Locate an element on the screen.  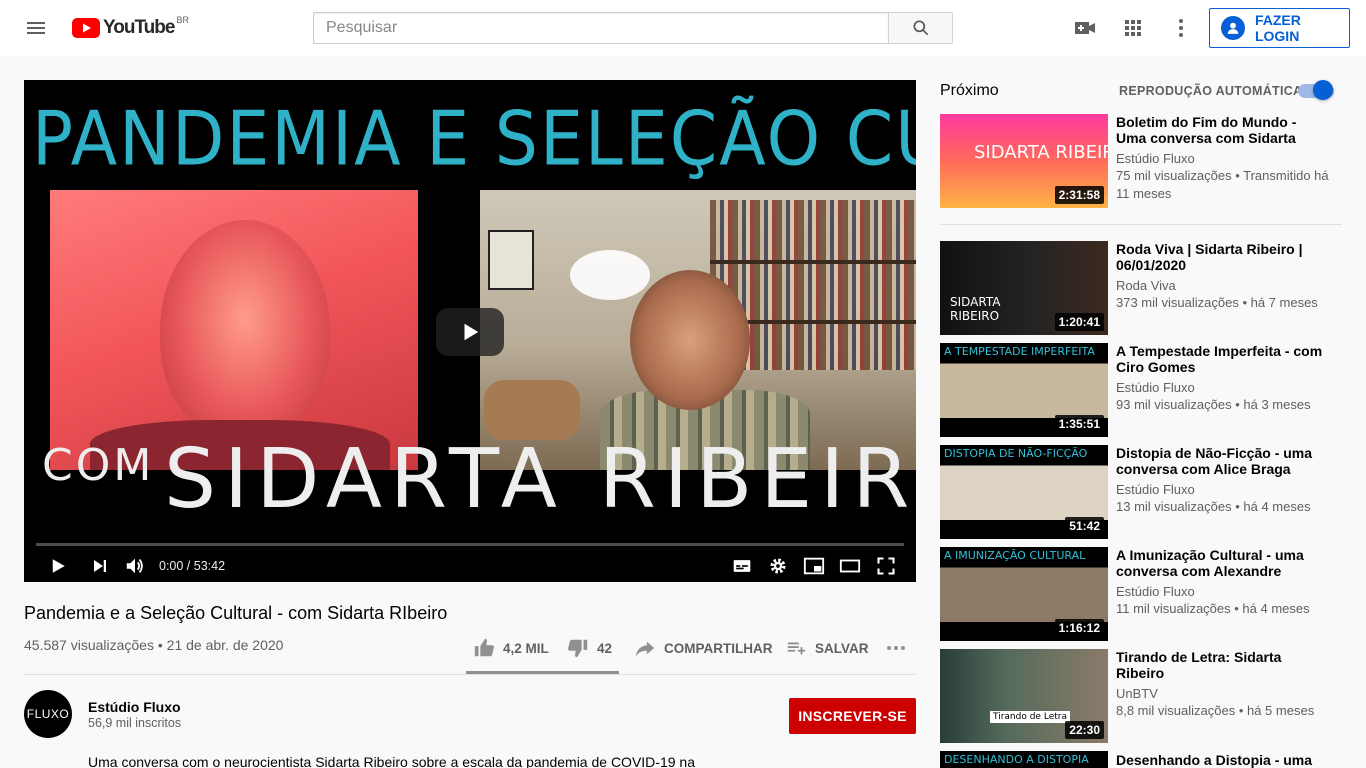
wall-poster is located at coordinates (511, 260).